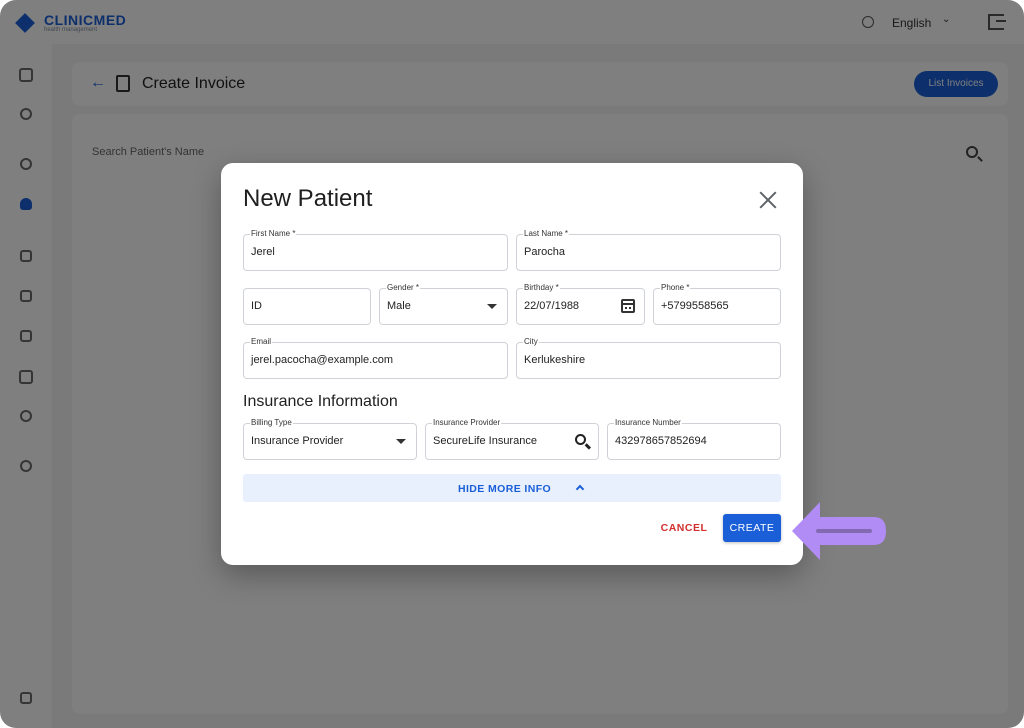  Describe the element at coordinates (544, 252) in the screenshot. I see `last-name-value: Parocha` at that location.